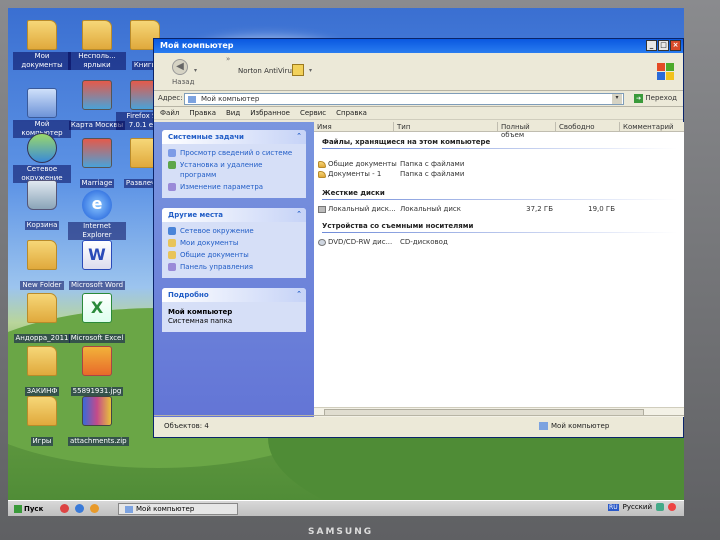 The width and height of the screenshot is (720, 540). What do you see at coordinates (180, 67) in the screenshot?
I see `back-arrow-icon: ◀` at bounding box center [180, 67].